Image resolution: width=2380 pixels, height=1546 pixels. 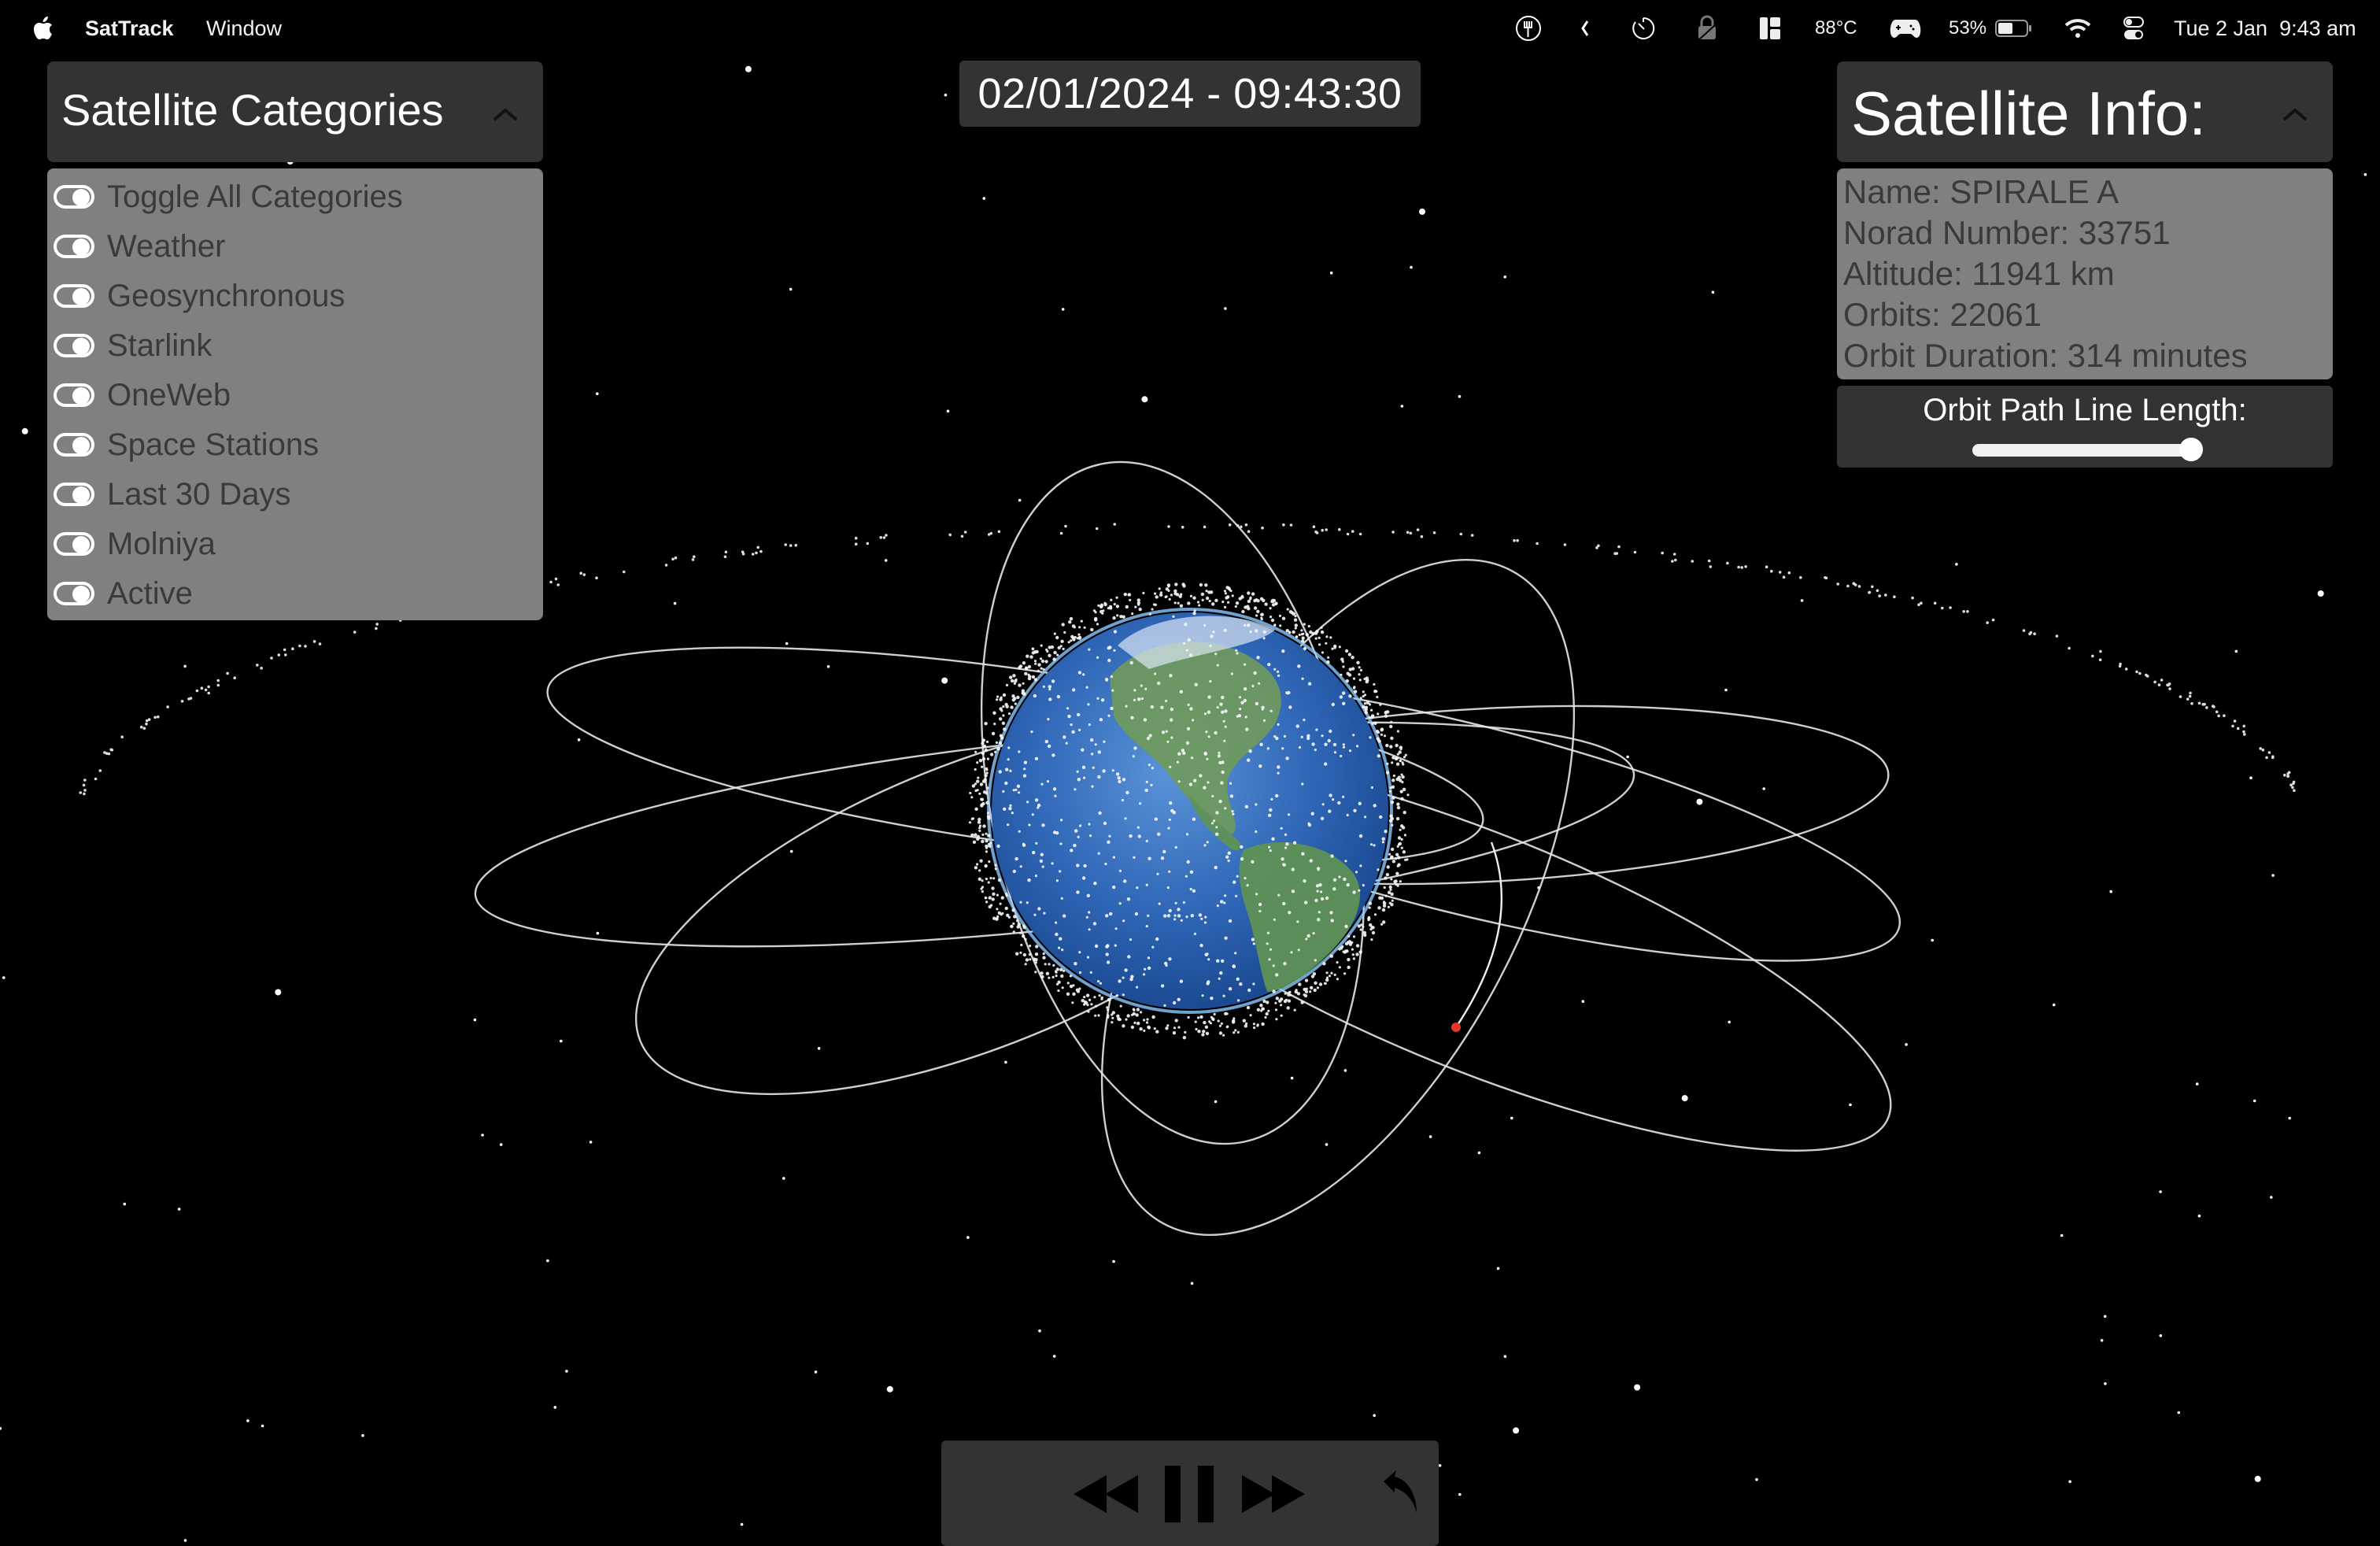 I want to click on category-starlink: Starlink, so click(x=133, y=346).